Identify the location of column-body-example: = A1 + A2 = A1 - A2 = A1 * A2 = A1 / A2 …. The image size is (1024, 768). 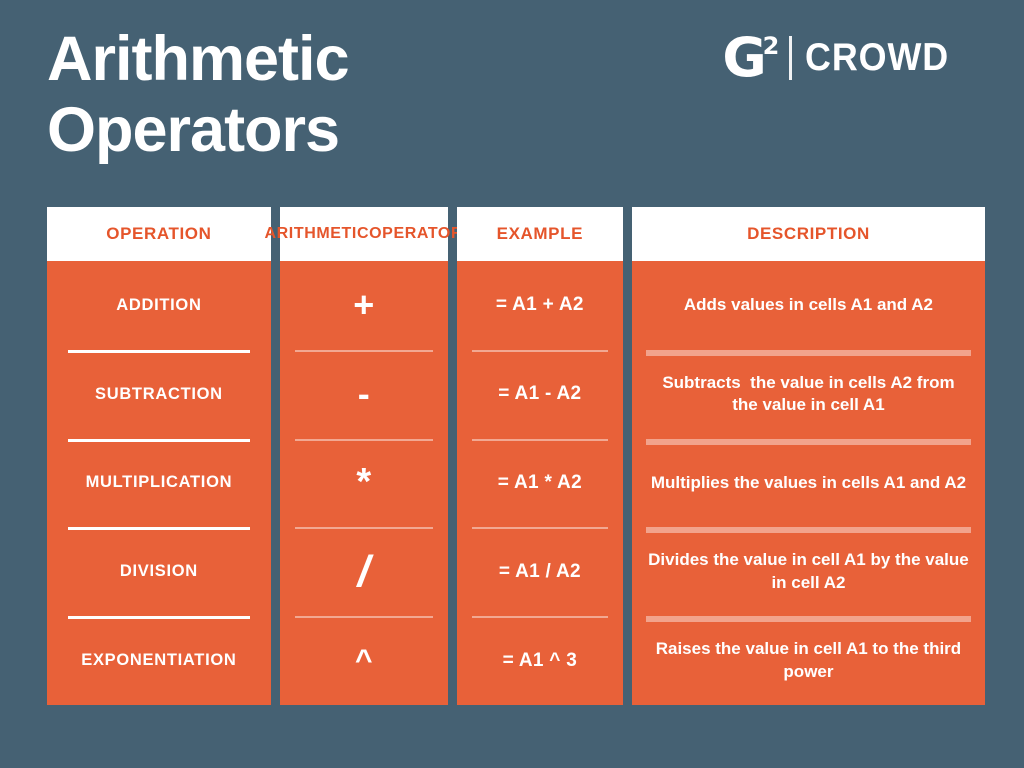
(540, 483).